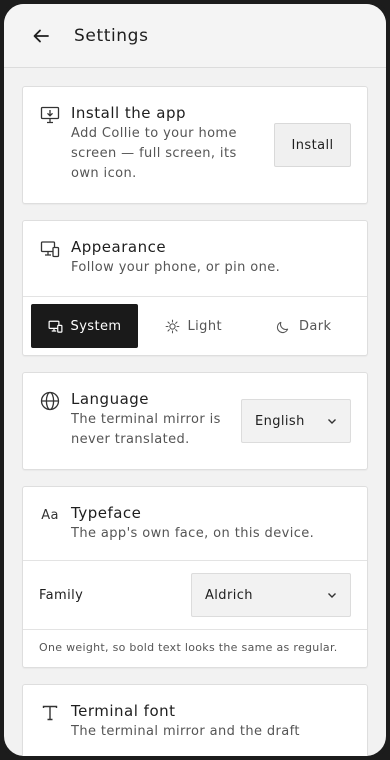  I want to click on globe-icon, so click(50, 401).